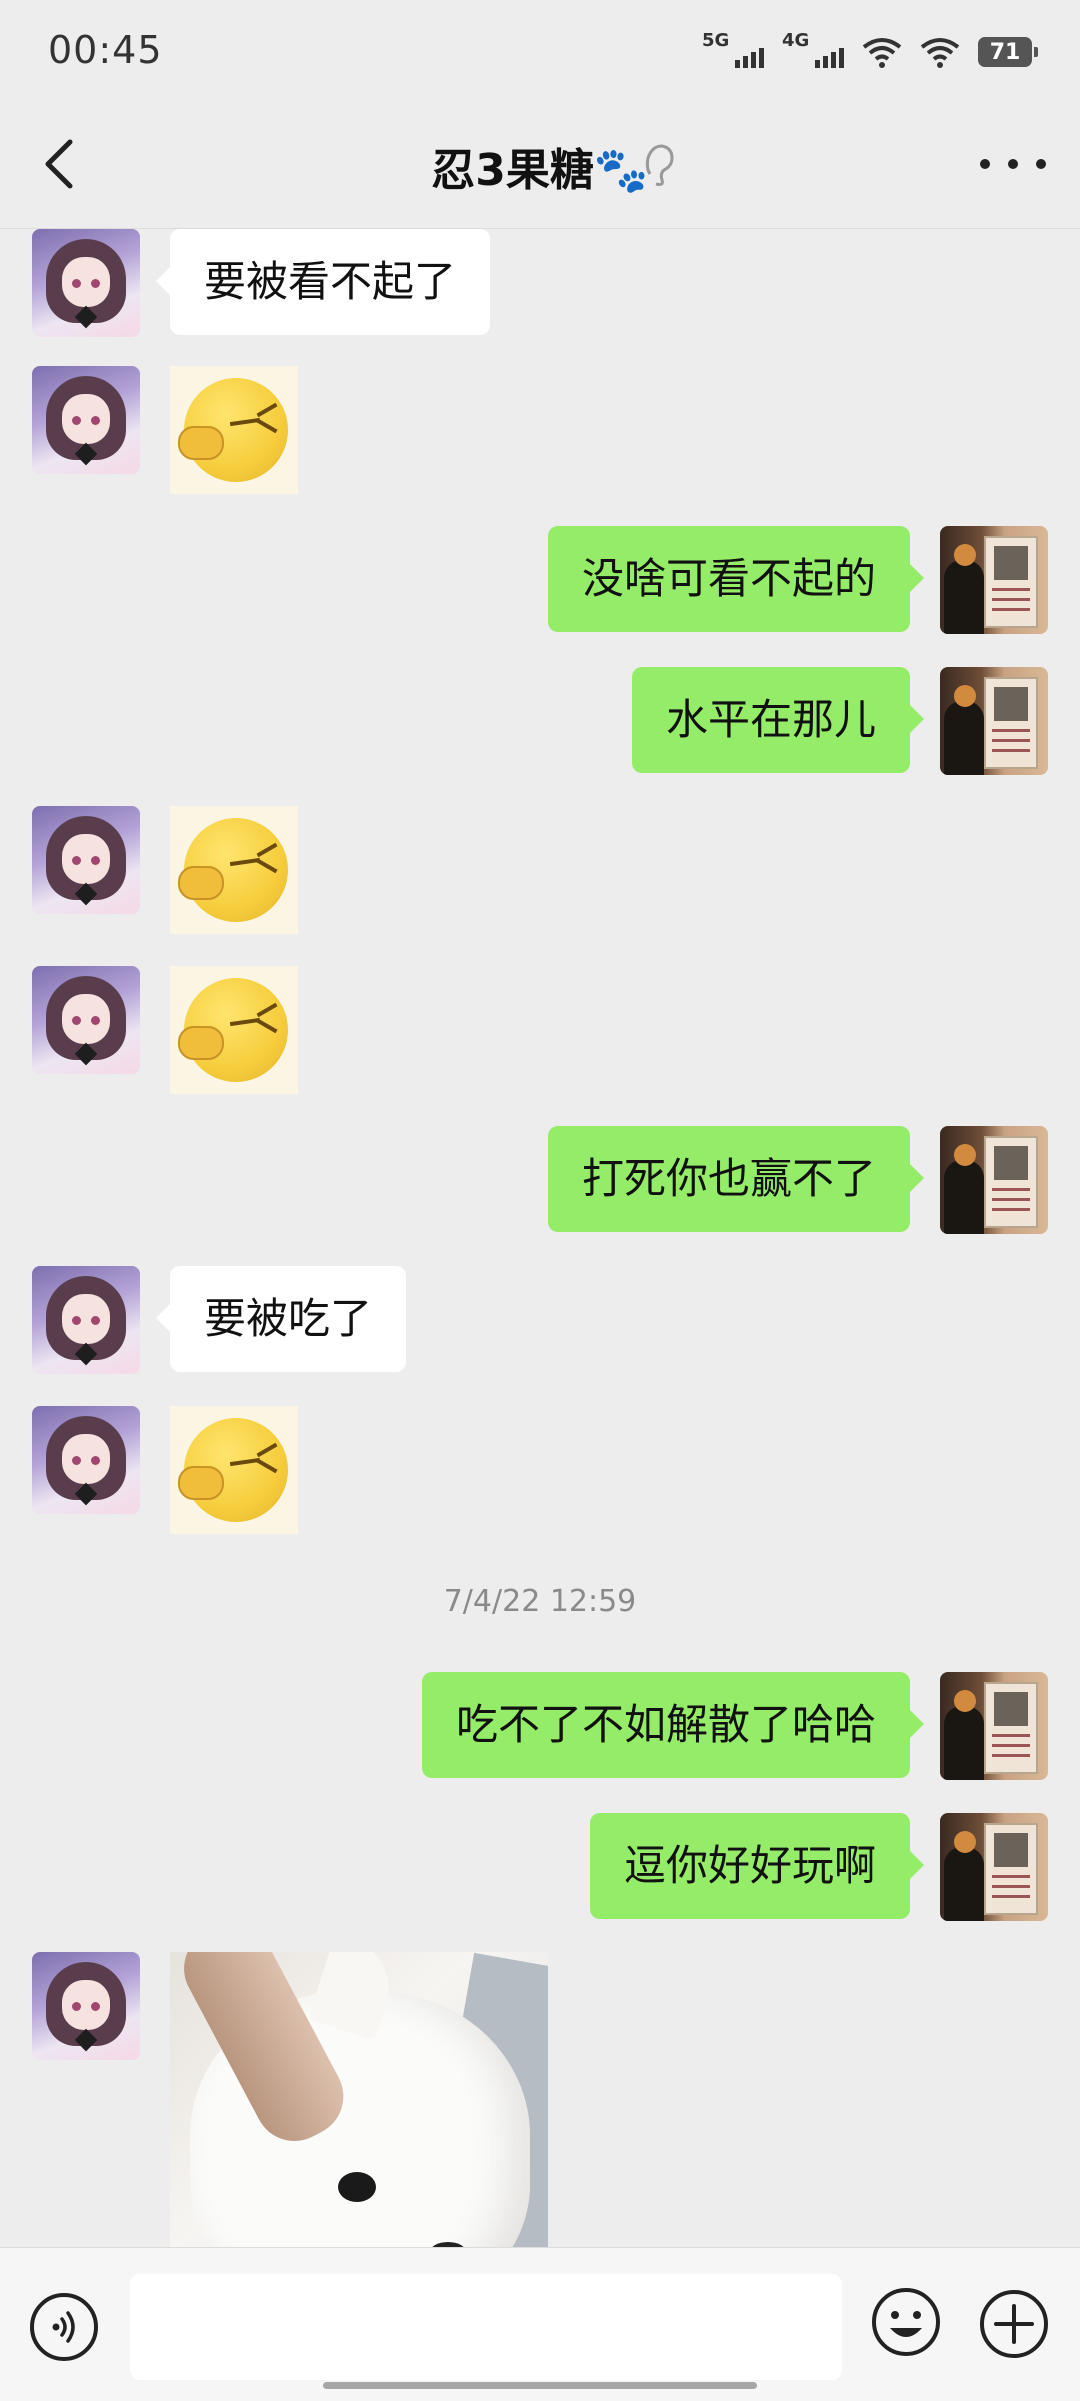 This screenshot has height=2401, width=1080. I want to click on more-options-icon, so click(1013, 164).